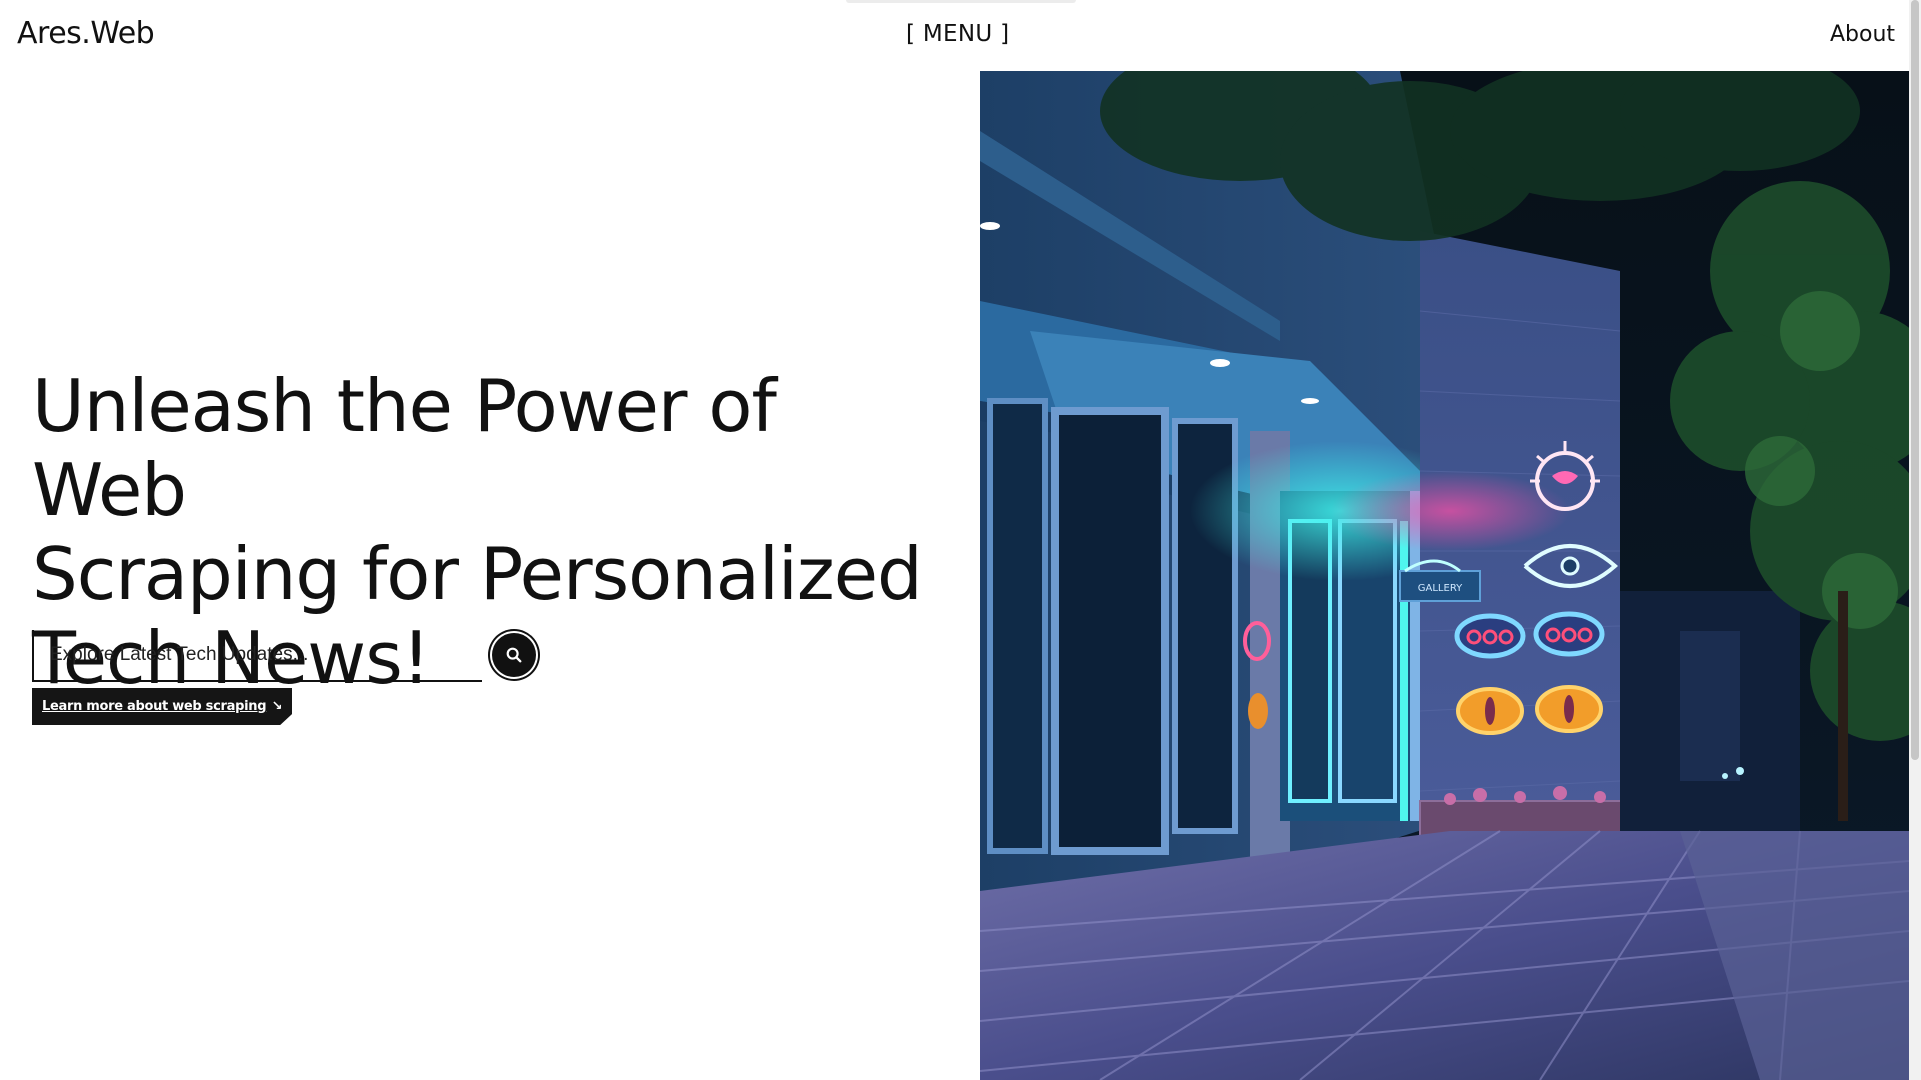 The height and width of the screenshot is (1080, 1921). What do you see at coordinates (154, 706) in the screenshot?
I see `learn-more-label: Learn more about web scraping` at bounding box center [154, 706].